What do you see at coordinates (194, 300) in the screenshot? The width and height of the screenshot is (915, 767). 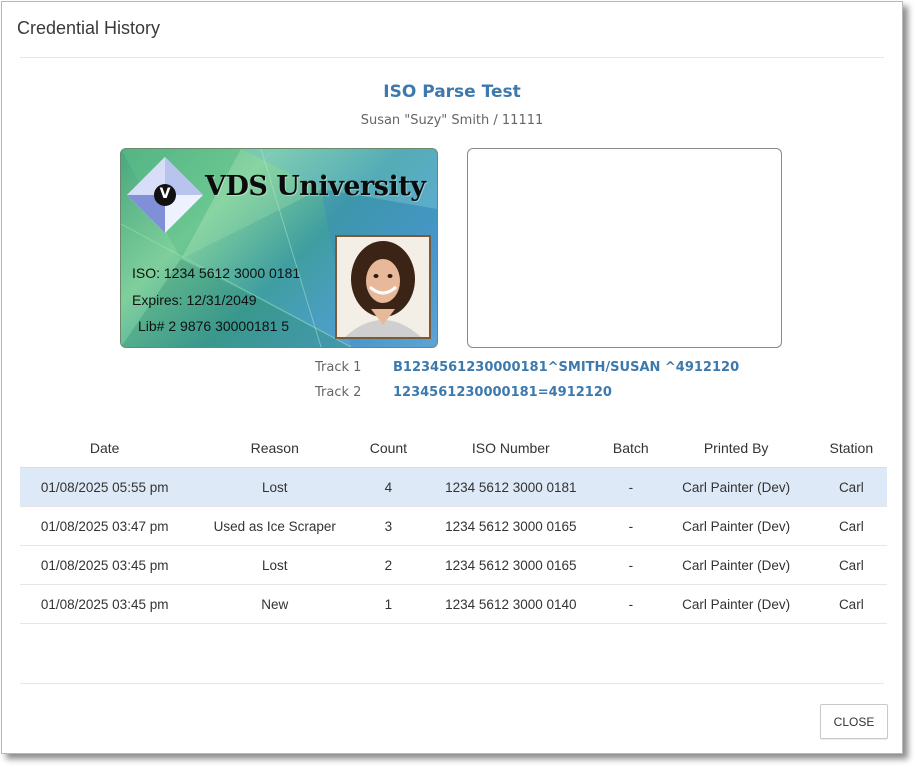 I see `card-expires-text: Expires: 12/31/2049` at bounding box center [194, 300].